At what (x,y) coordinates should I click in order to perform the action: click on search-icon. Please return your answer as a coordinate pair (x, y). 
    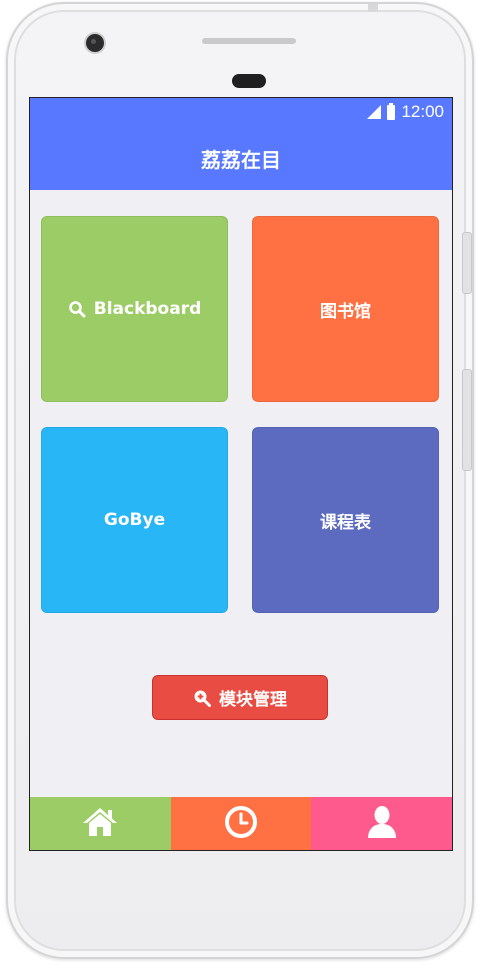
    Looking at the image, I should click on (77, 309).